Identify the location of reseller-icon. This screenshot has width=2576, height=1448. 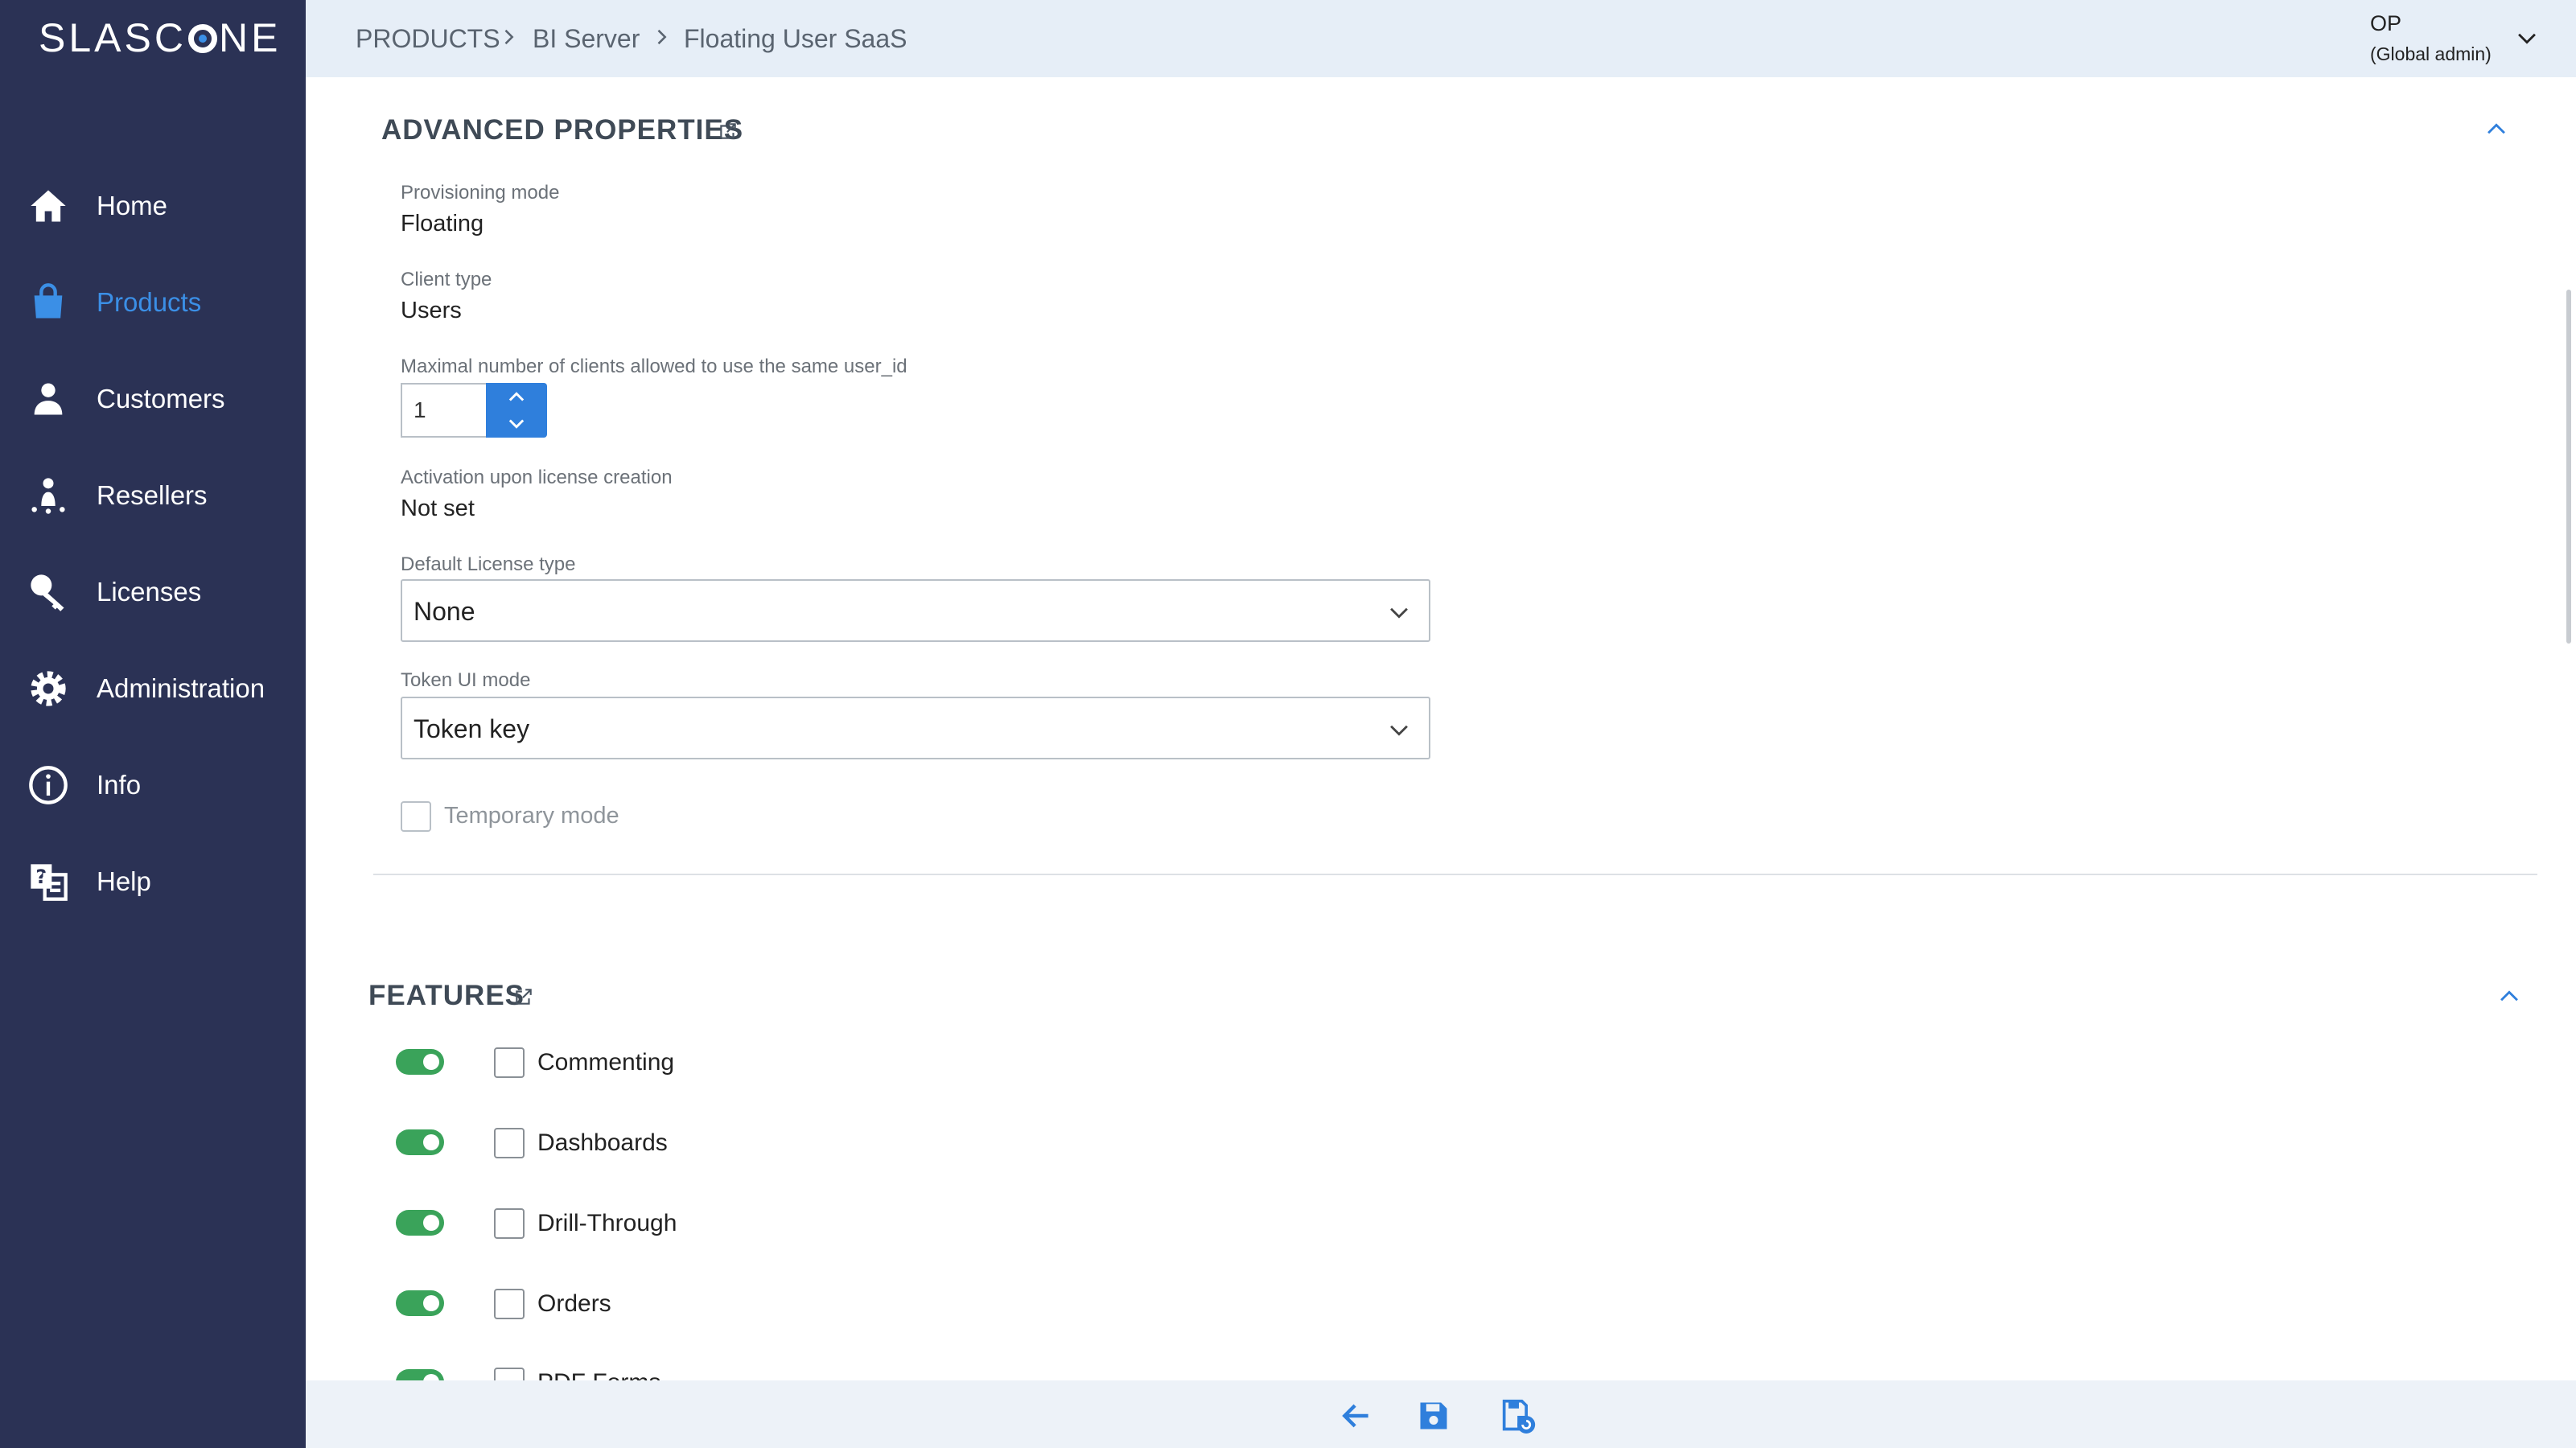
(48, 496).